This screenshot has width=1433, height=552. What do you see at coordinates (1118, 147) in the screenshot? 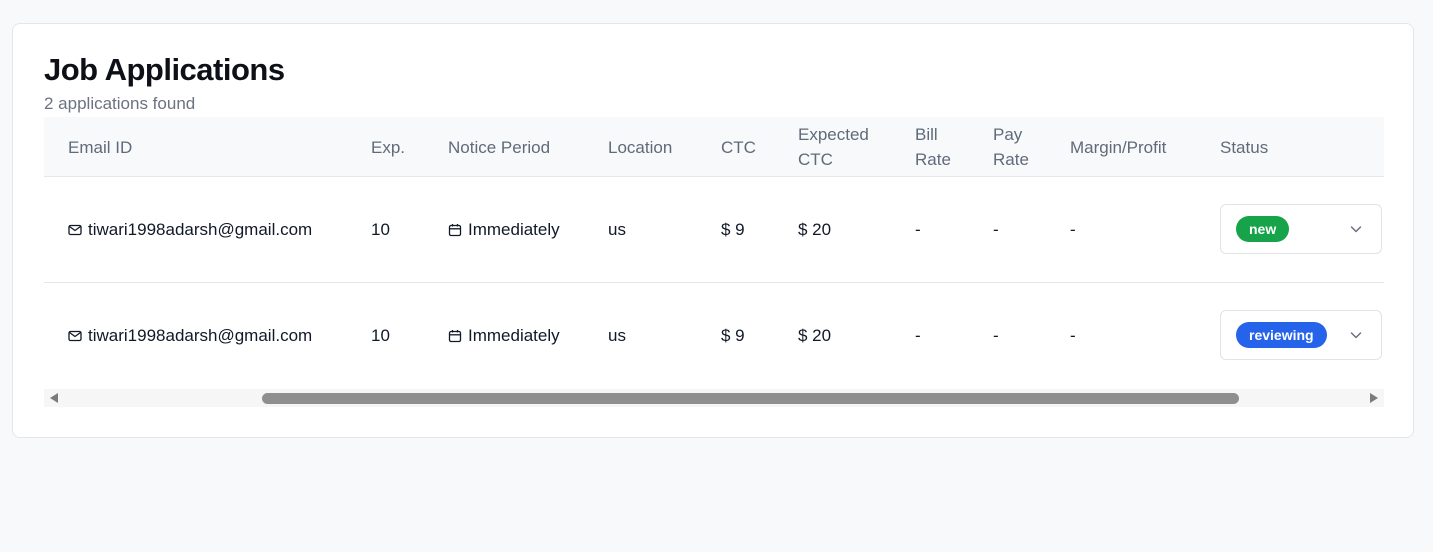
I see `column-header-margin: Margin/Profit` at bounding box center [1118, 147].